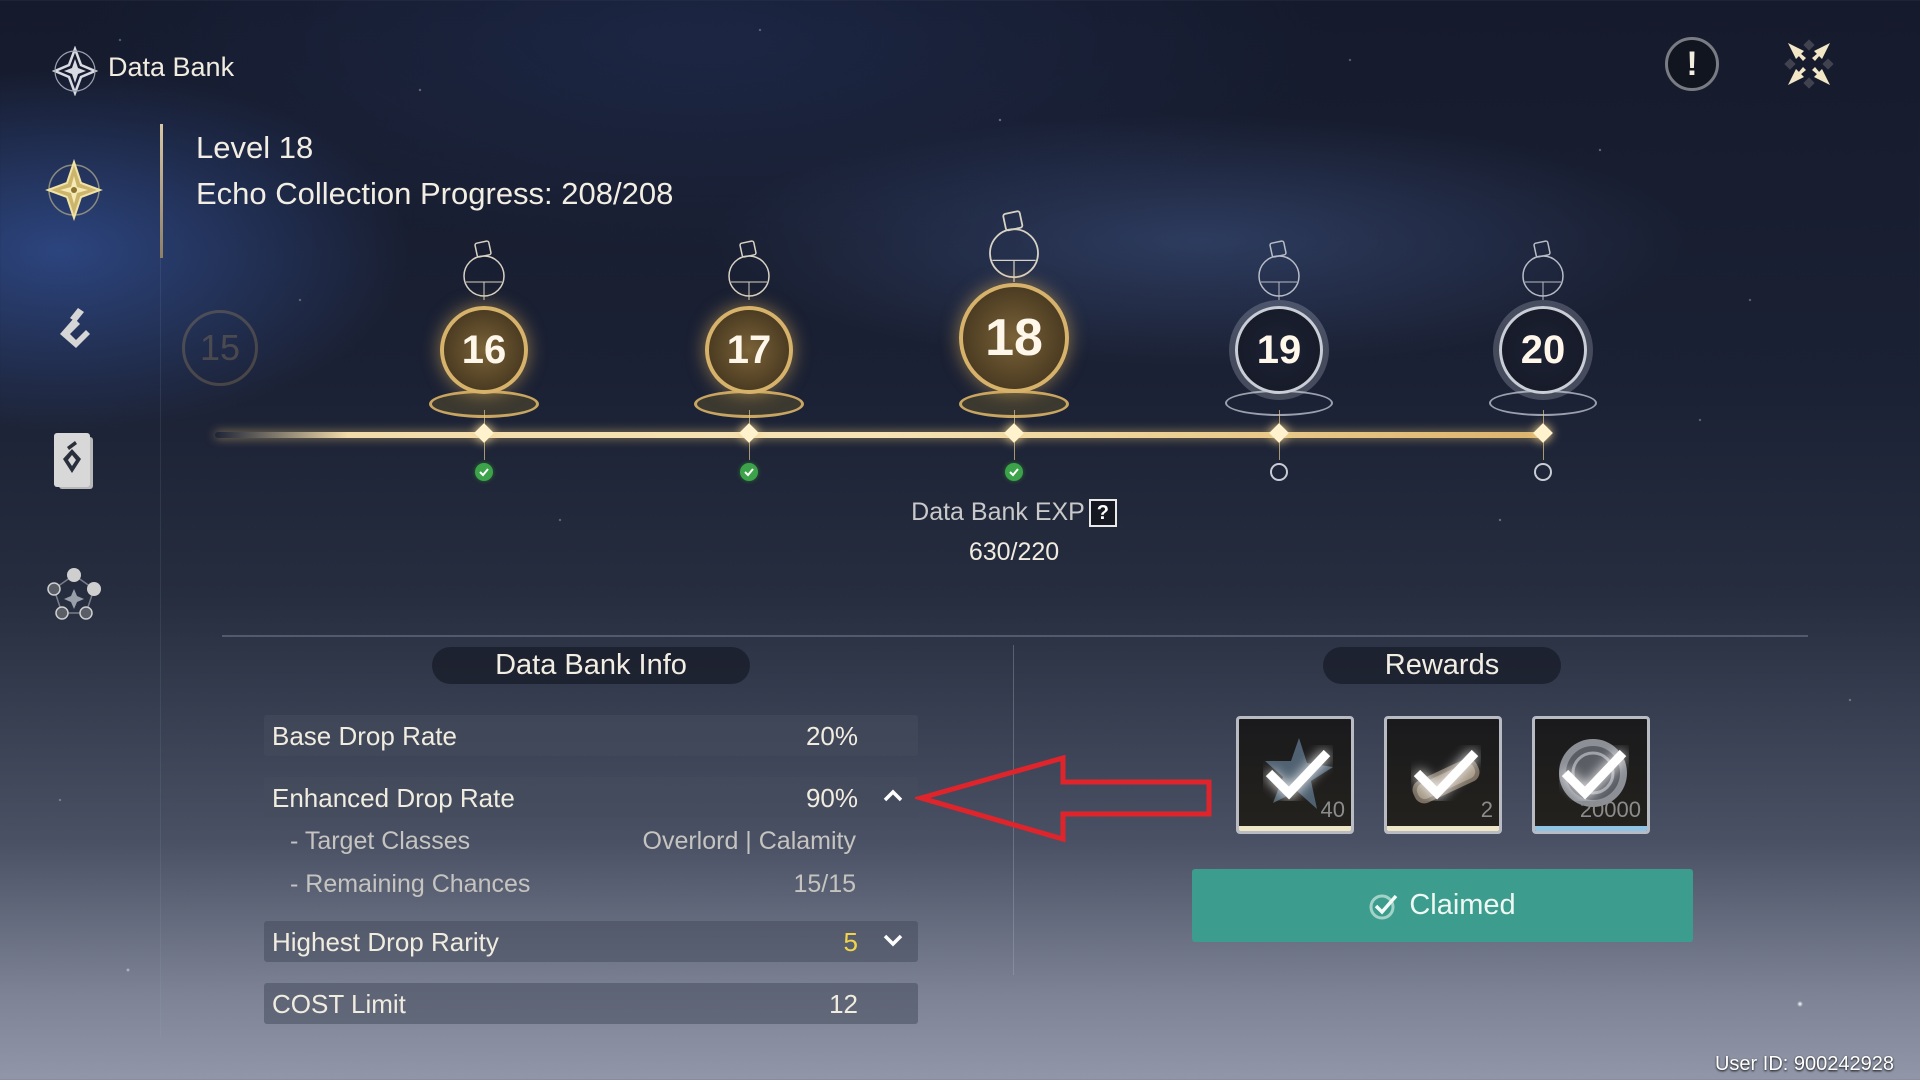 The width and height of the screenshot is (1920, 1080). What do you see at coordinates (591, 1003) in the screenshot?
I see `row-cost-limit: COST Limit 12` at bounding box center [591, 1003].